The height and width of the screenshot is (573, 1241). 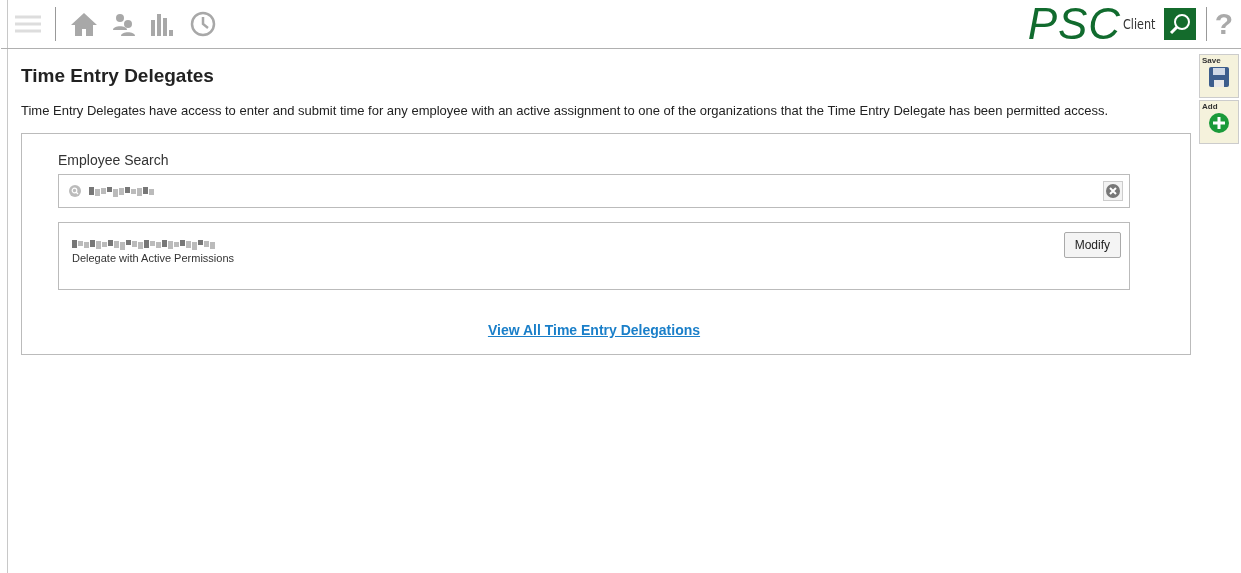 What do you see at coordinates (1219, 76) in the screenshot?
I see `save-tool-button: Save` at bounding box center [1219, 76].